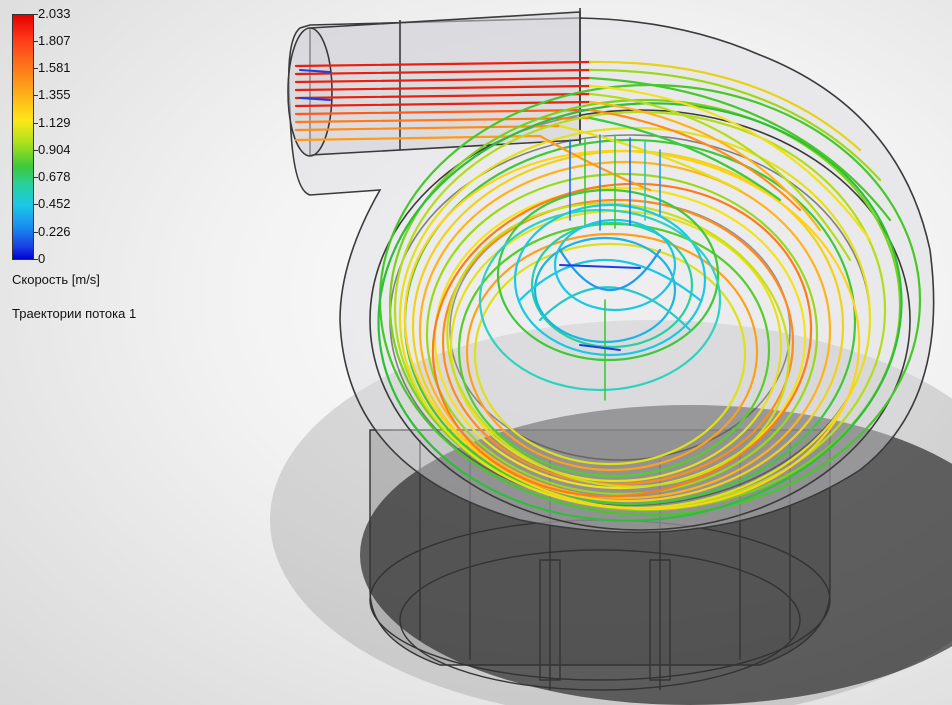 The width and height of the screenshot is (952, 705). Describe the element at coordinates (54, 40) in the screenshot. I see `legend-tick-label: 1.807` at that location.